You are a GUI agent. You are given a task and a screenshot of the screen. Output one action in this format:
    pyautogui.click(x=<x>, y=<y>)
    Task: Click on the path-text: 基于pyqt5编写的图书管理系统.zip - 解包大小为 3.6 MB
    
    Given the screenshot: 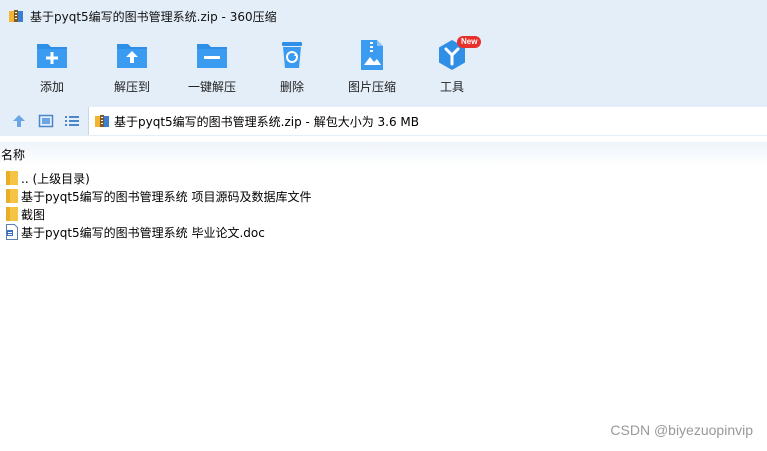 What is the action you would take?
    pyautogui.click(x=266, y=121)
    